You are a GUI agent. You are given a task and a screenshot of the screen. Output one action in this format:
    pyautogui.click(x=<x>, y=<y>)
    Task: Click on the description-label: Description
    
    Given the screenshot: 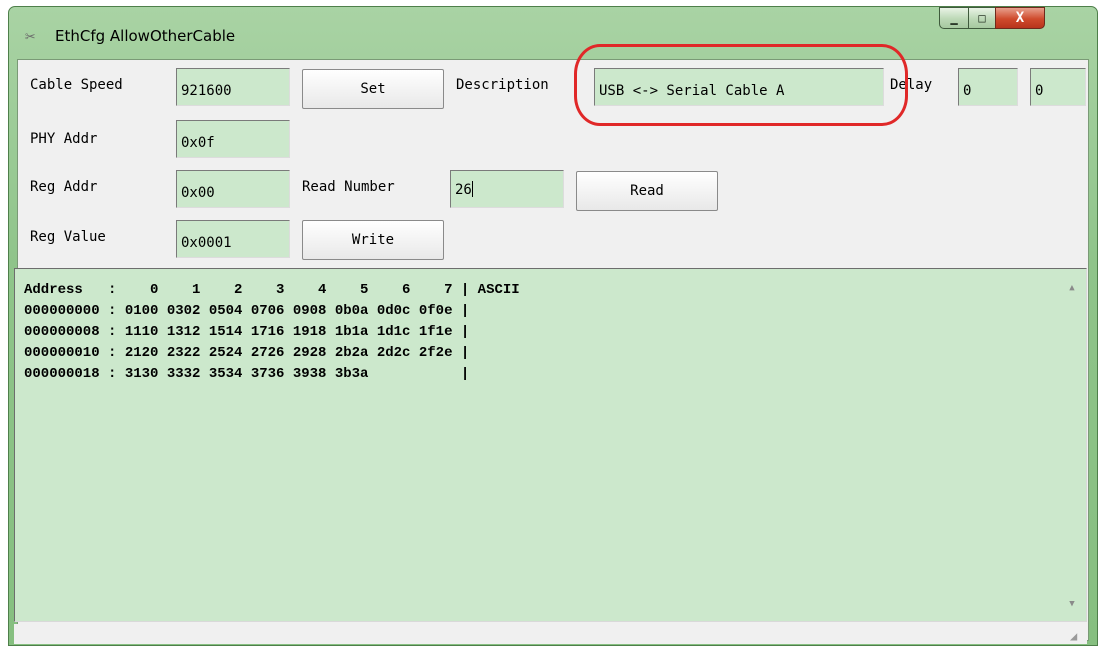 What is the action you would take?
    pyautogui.click(x=502, y=85)
    